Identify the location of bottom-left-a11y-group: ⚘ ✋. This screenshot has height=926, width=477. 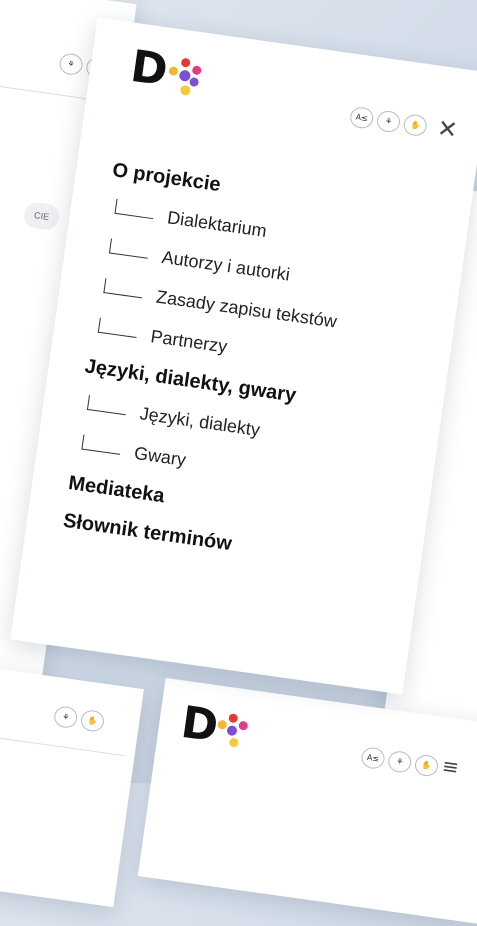
(79, 719).